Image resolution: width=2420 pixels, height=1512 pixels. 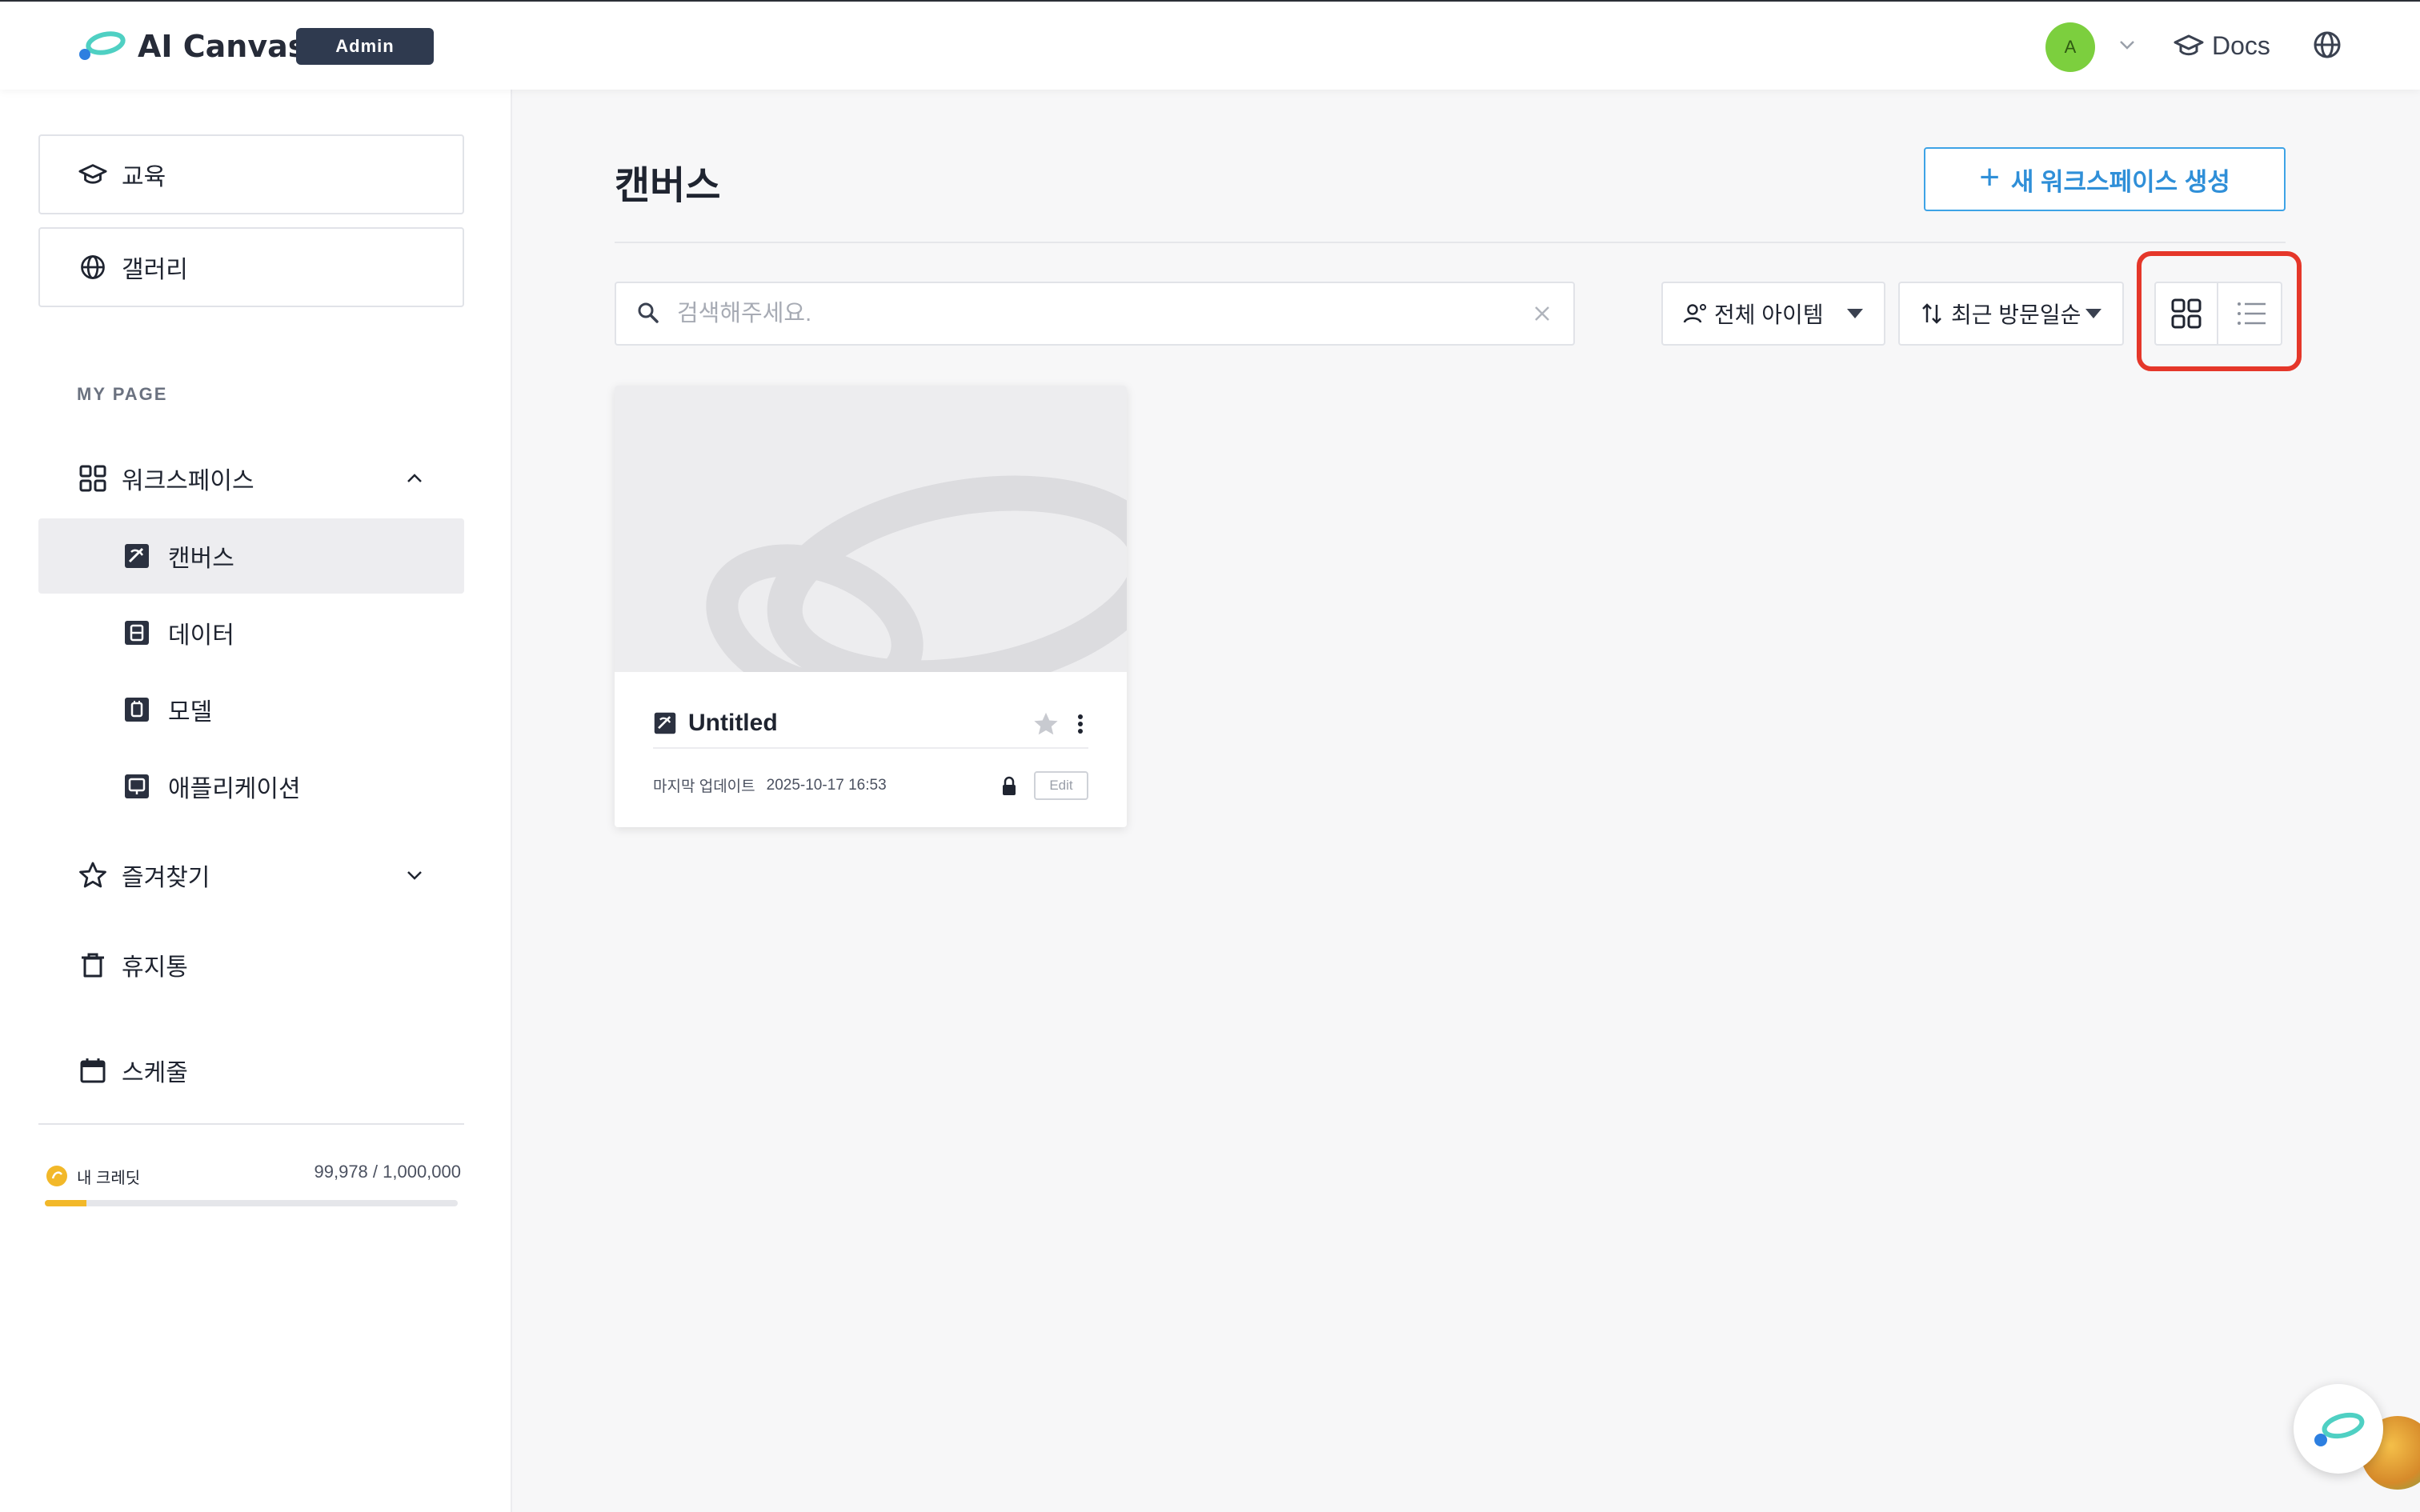 What do you see at coordinates (2016, 314) in the screenshot?
I see `sort-label: 최근 방문일순` at bounding box center [2016, 314].